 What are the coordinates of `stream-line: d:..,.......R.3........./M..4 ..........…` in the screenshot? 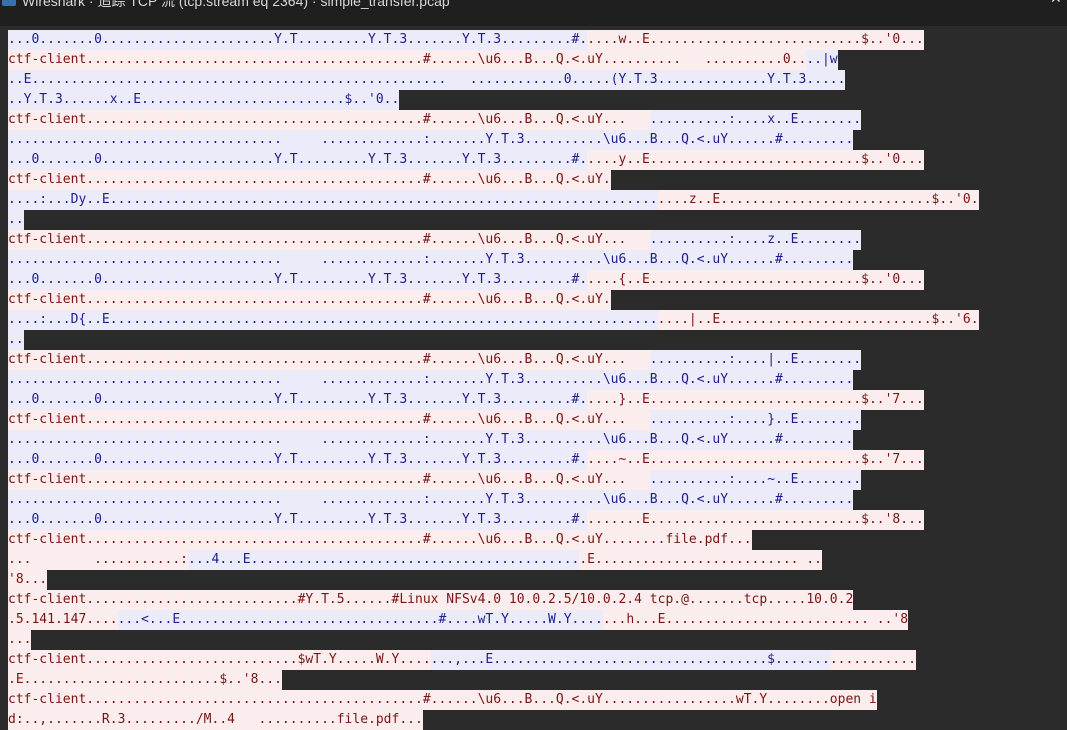 It's located at (535, 720).